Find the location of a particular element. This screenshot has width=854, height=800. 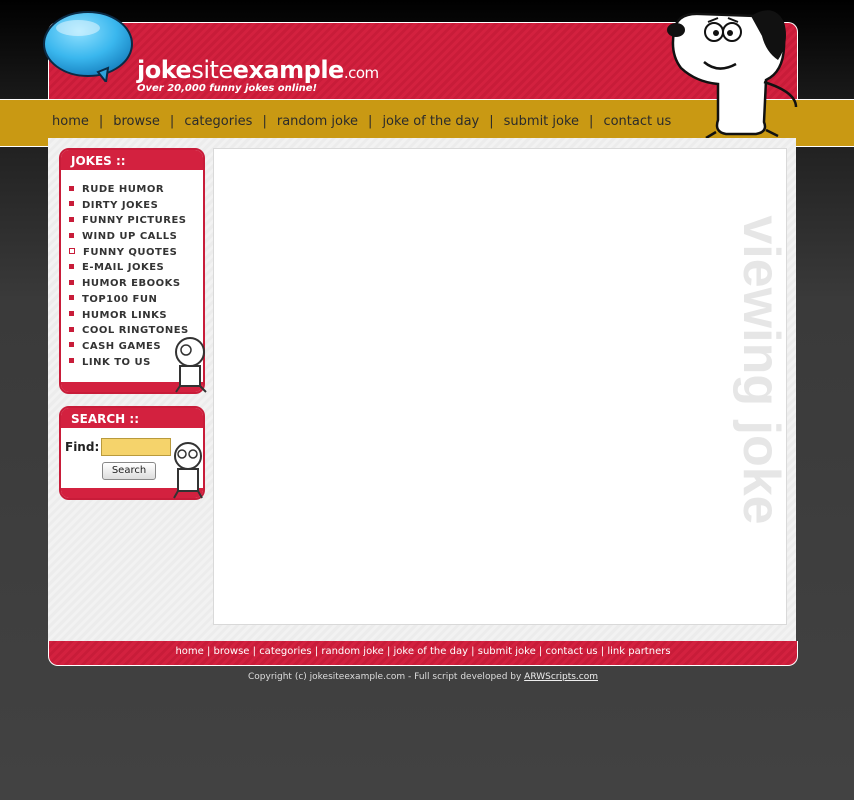

category-rude-humor: RUDE HUMOR is located at coordinates (136, 190).